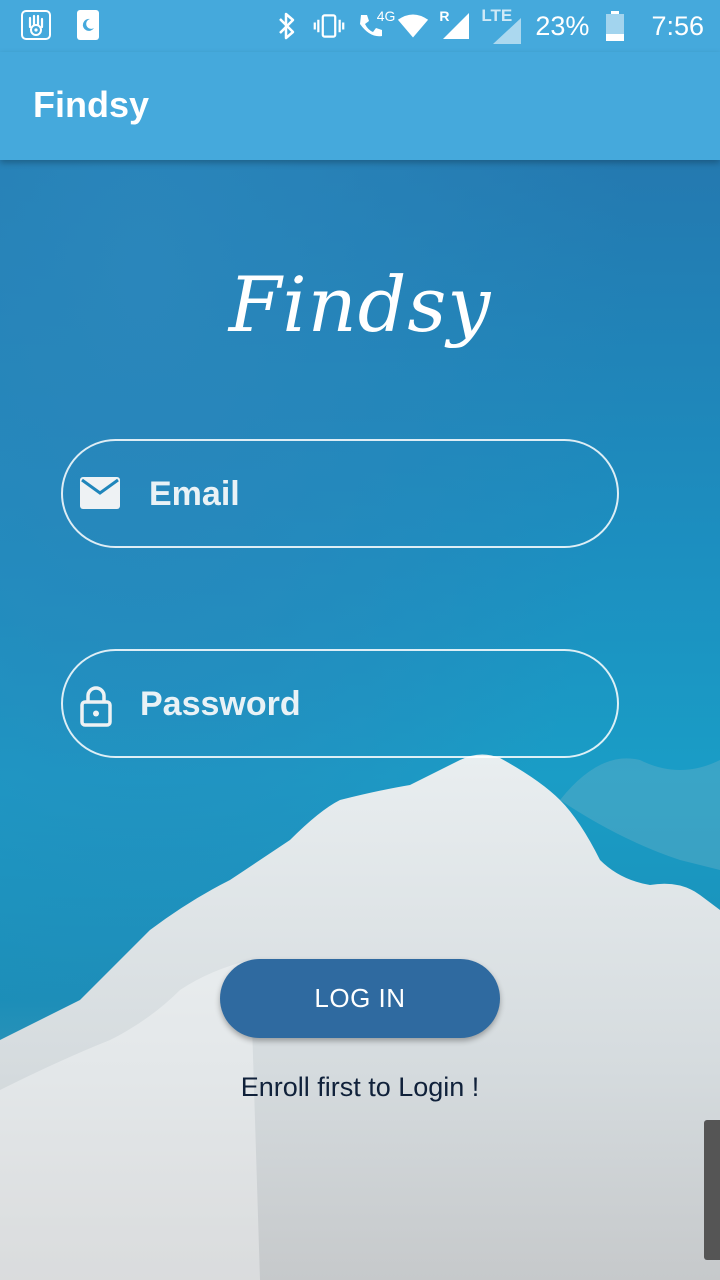 This screenshot has width=720, height=1280. I want to click on email-placeholder: Email, so click(194, 494).